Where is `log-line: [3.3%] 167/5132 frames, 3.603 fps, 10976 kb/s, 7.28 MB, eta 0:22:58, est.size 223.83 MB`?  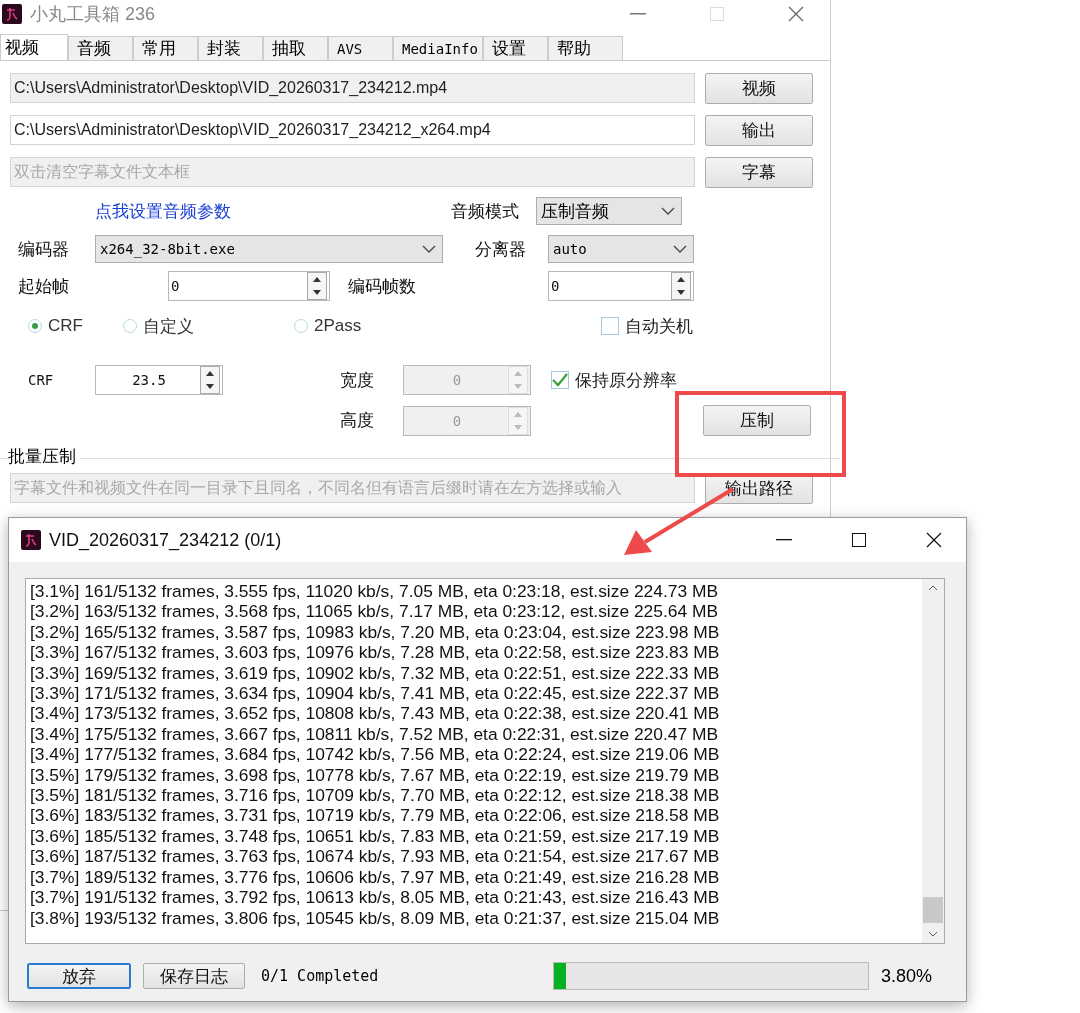
log-line: [3.3%] 167/5132 frames, 3.603 fps, 10976 kb/s, 7.28 MB, eta 0:22:58, est.size 223.83 MB is located at coordinates (375, 652).